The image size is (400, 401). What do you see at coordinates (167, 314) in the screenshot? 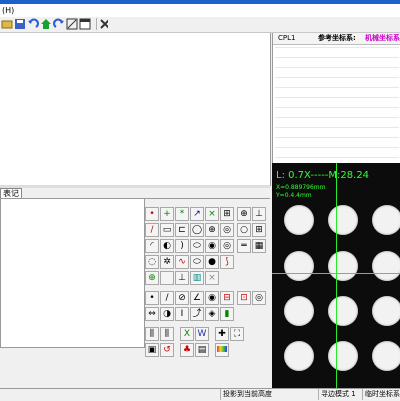
I see `half-circle-icon: ◑` at bounding box center [167, 314].